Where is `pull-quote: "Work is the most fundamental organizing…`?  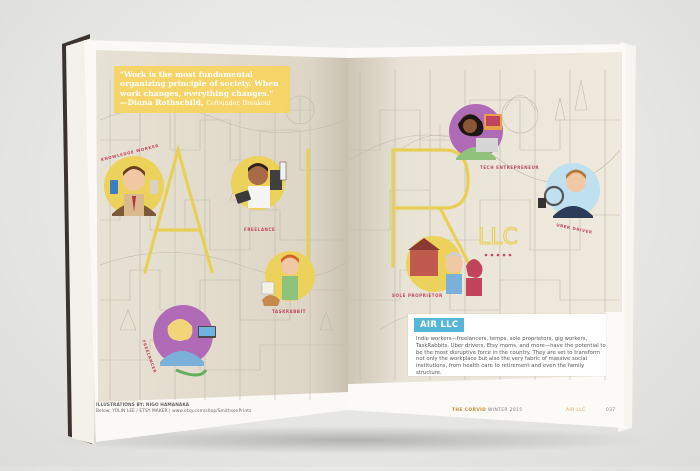 pull-quote: "Work is the most fundamental organizing… is located at coordinates (202, 89).